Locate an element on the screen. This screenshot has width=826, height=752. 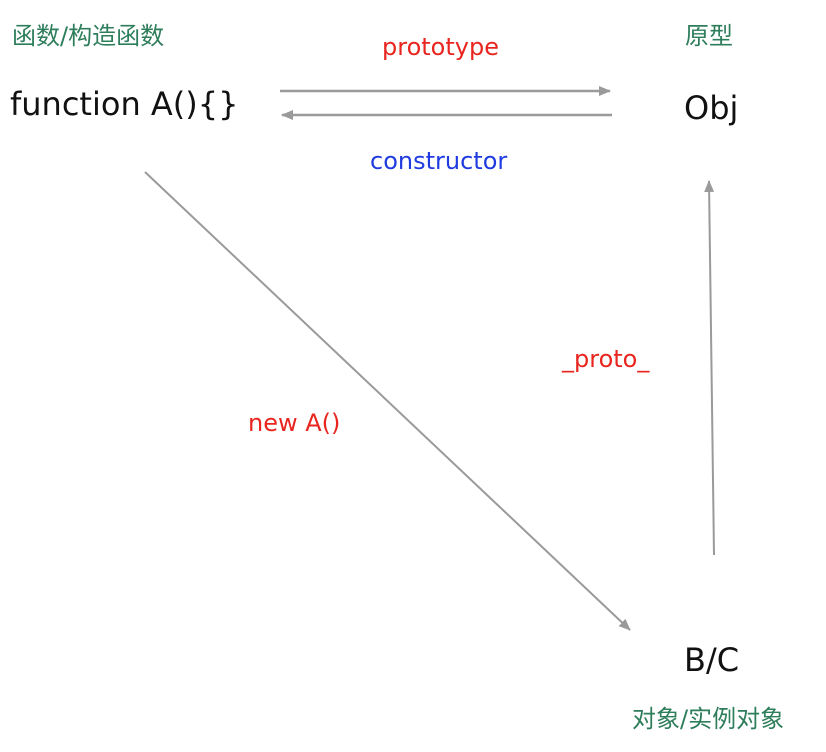
new-instance-edge-label: new A() is located at coordinates (294, 423).